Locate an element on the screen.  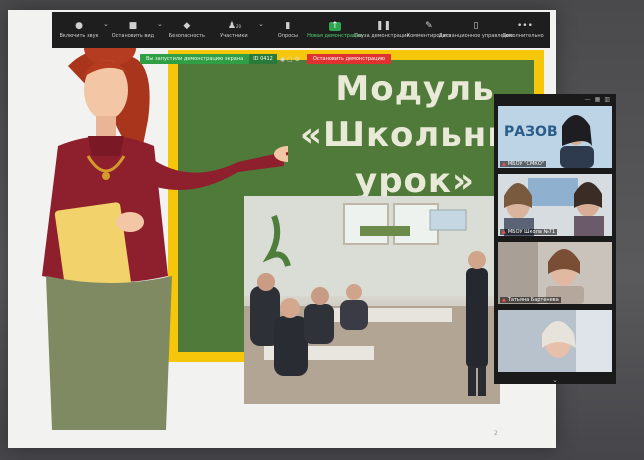
participants-button: ♟20 Участники is located at coordinates (234, 30).